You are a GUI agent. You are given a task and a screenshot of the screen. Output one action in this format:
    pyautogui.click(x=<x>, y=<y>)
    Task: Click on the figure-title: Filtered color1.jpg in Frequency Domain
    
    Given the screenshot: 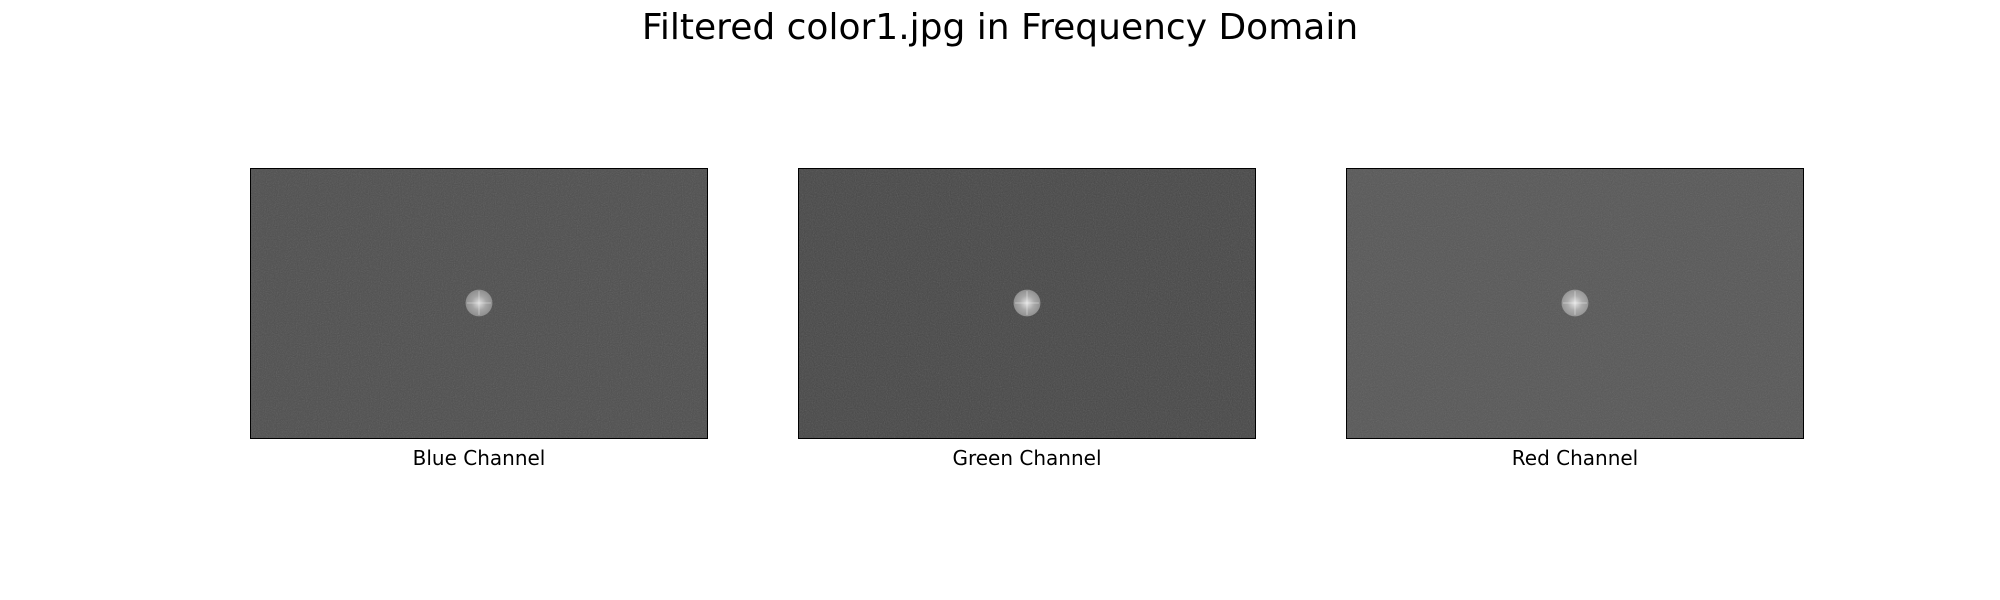 What is the action you would take?
    pyautogui.click(x=1000, y=27)
    